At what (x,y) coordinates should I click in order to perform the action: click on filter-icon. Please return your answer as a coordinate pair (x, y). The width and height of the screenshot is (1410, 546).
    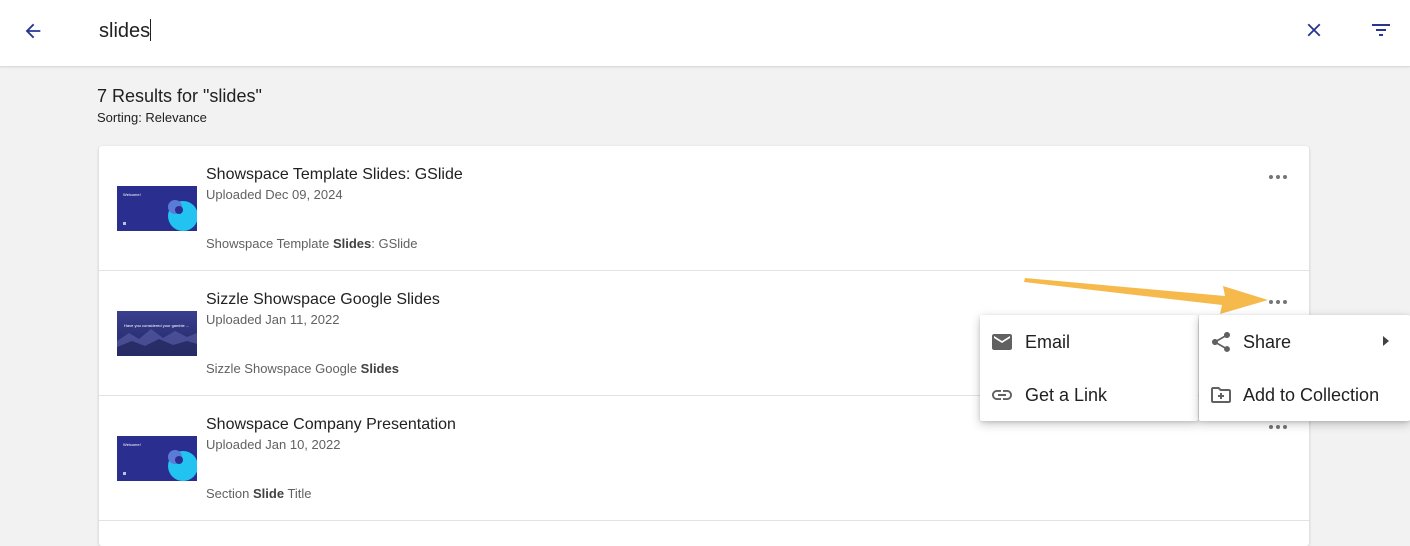
    Looking at the image, I should click on (1381, 30).